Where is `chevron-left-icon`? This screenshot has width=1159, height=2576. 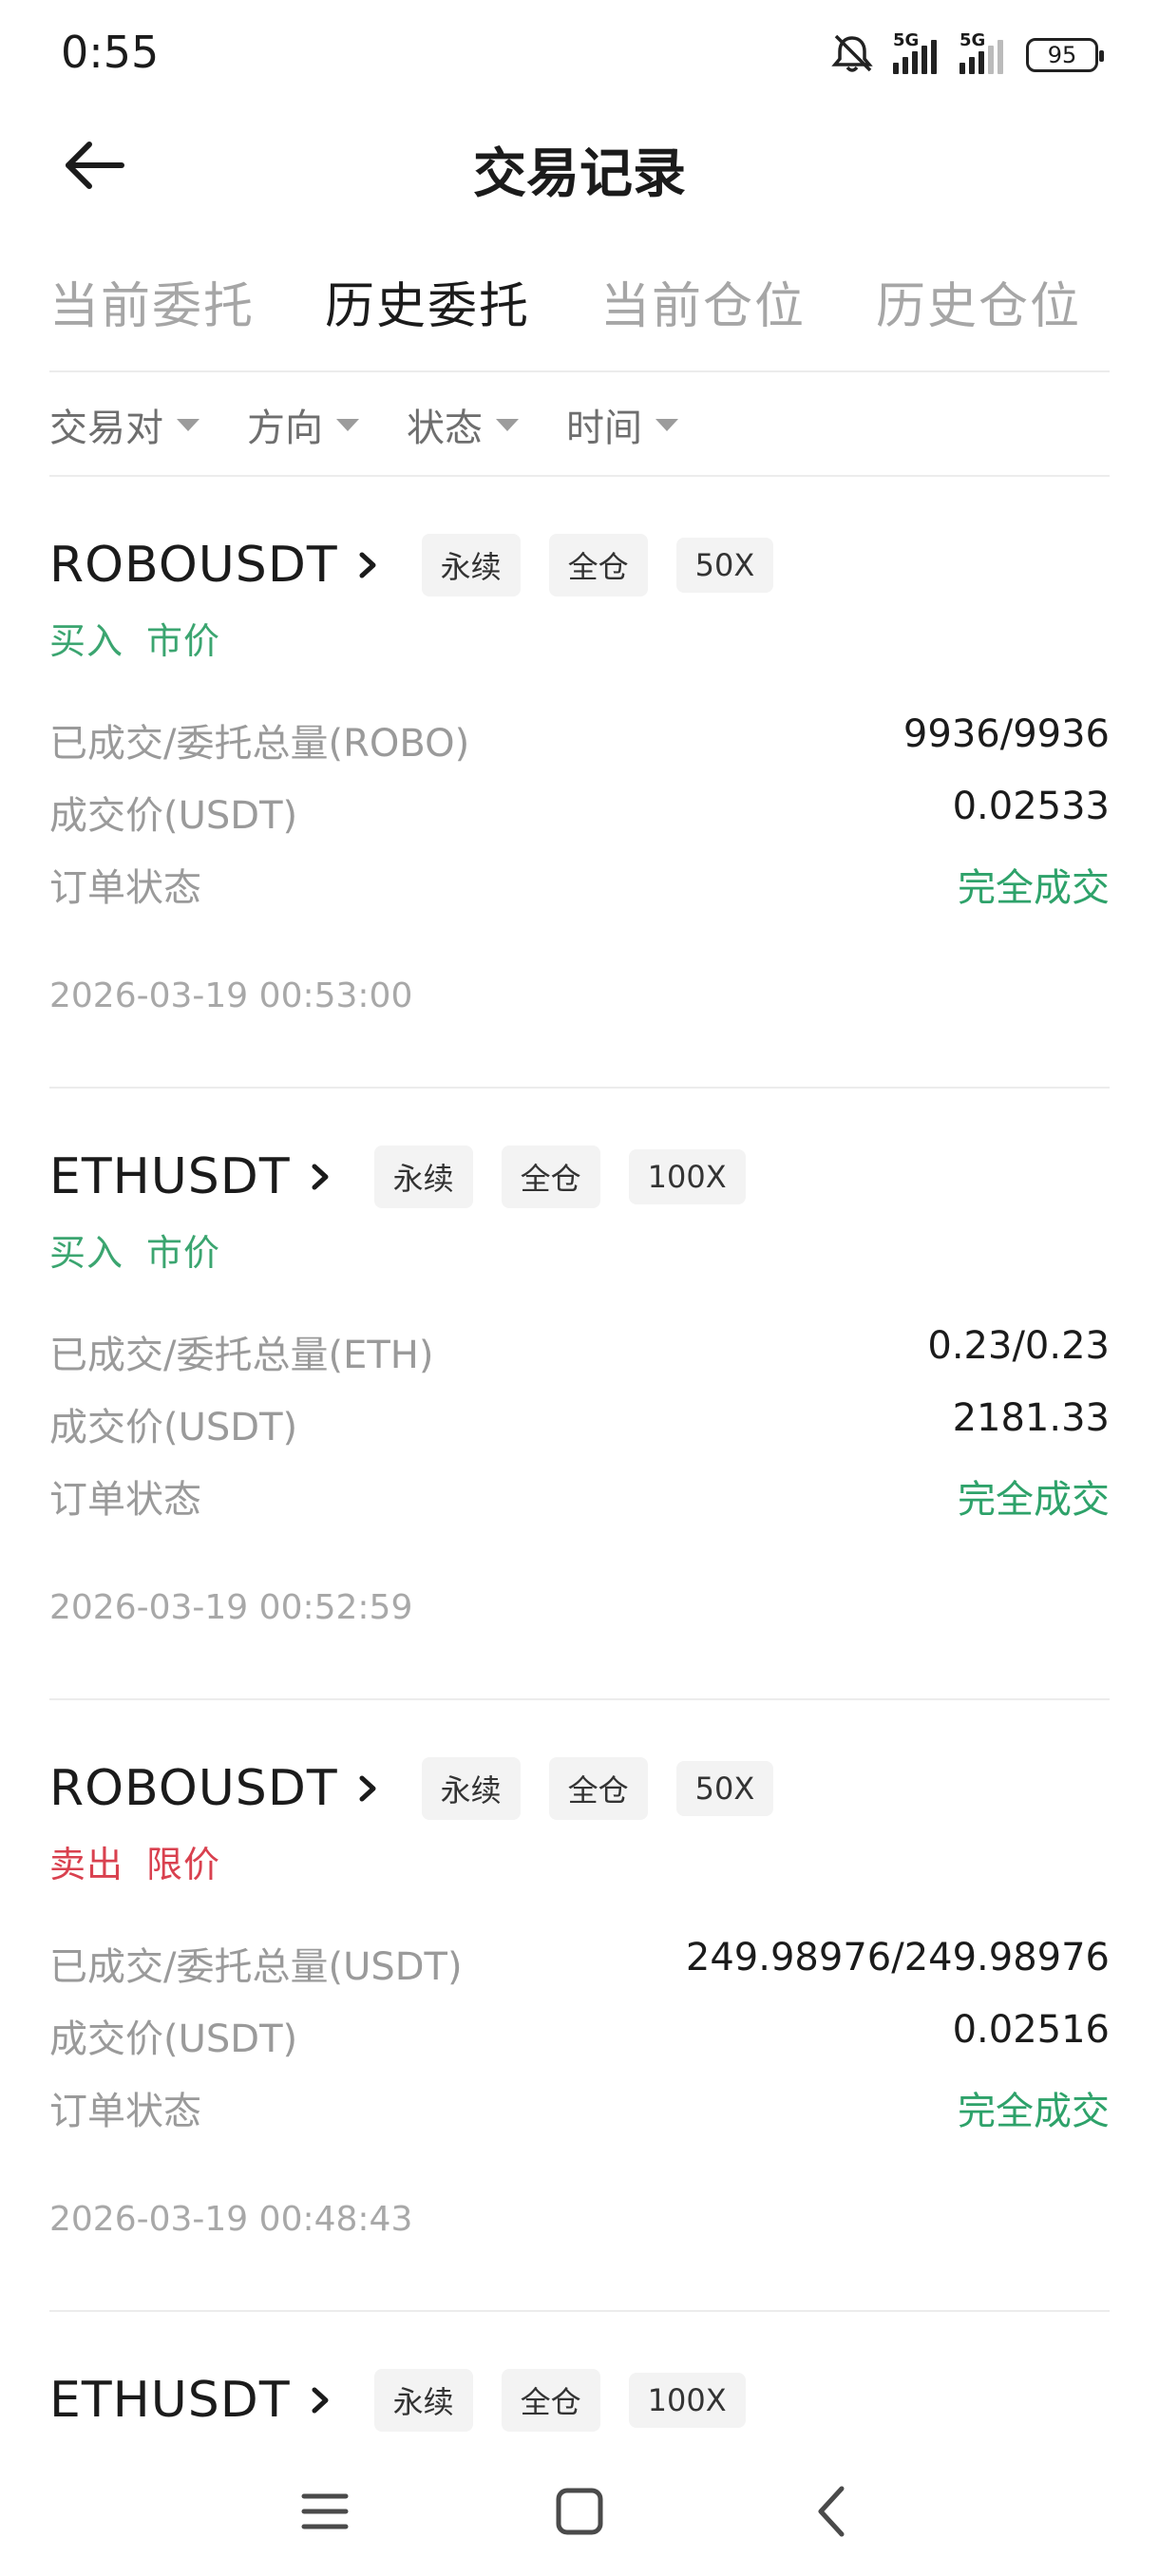
chevron-left-icon is located at coordinates (831, 2511).